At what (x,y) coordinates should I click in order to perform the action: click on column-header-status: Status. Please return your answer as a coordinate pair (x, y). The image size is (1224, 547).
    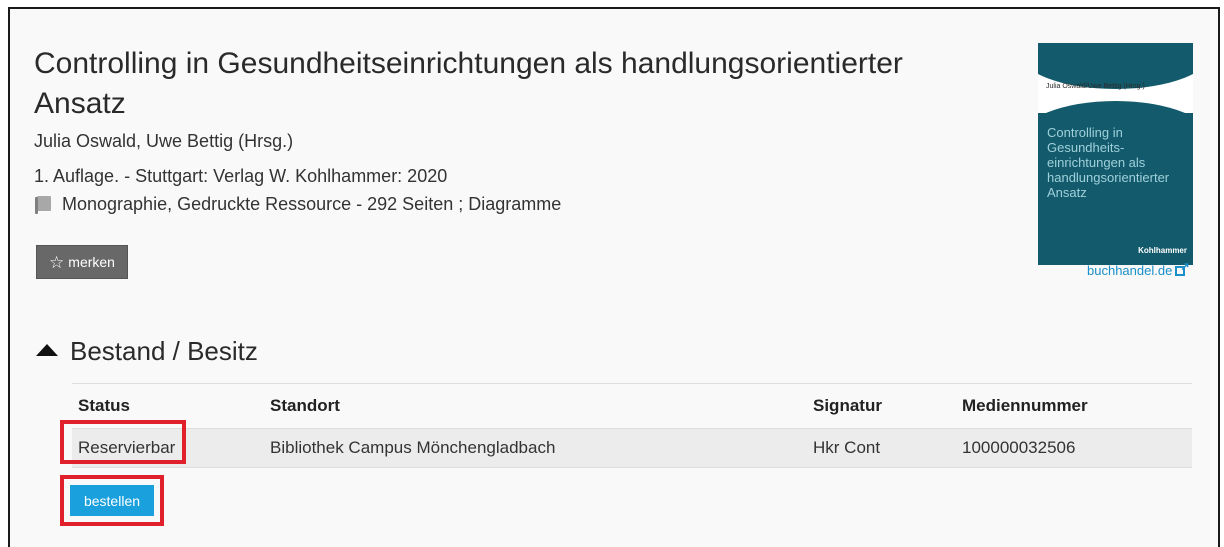
    Looking at the image, I should click on (168, 406).